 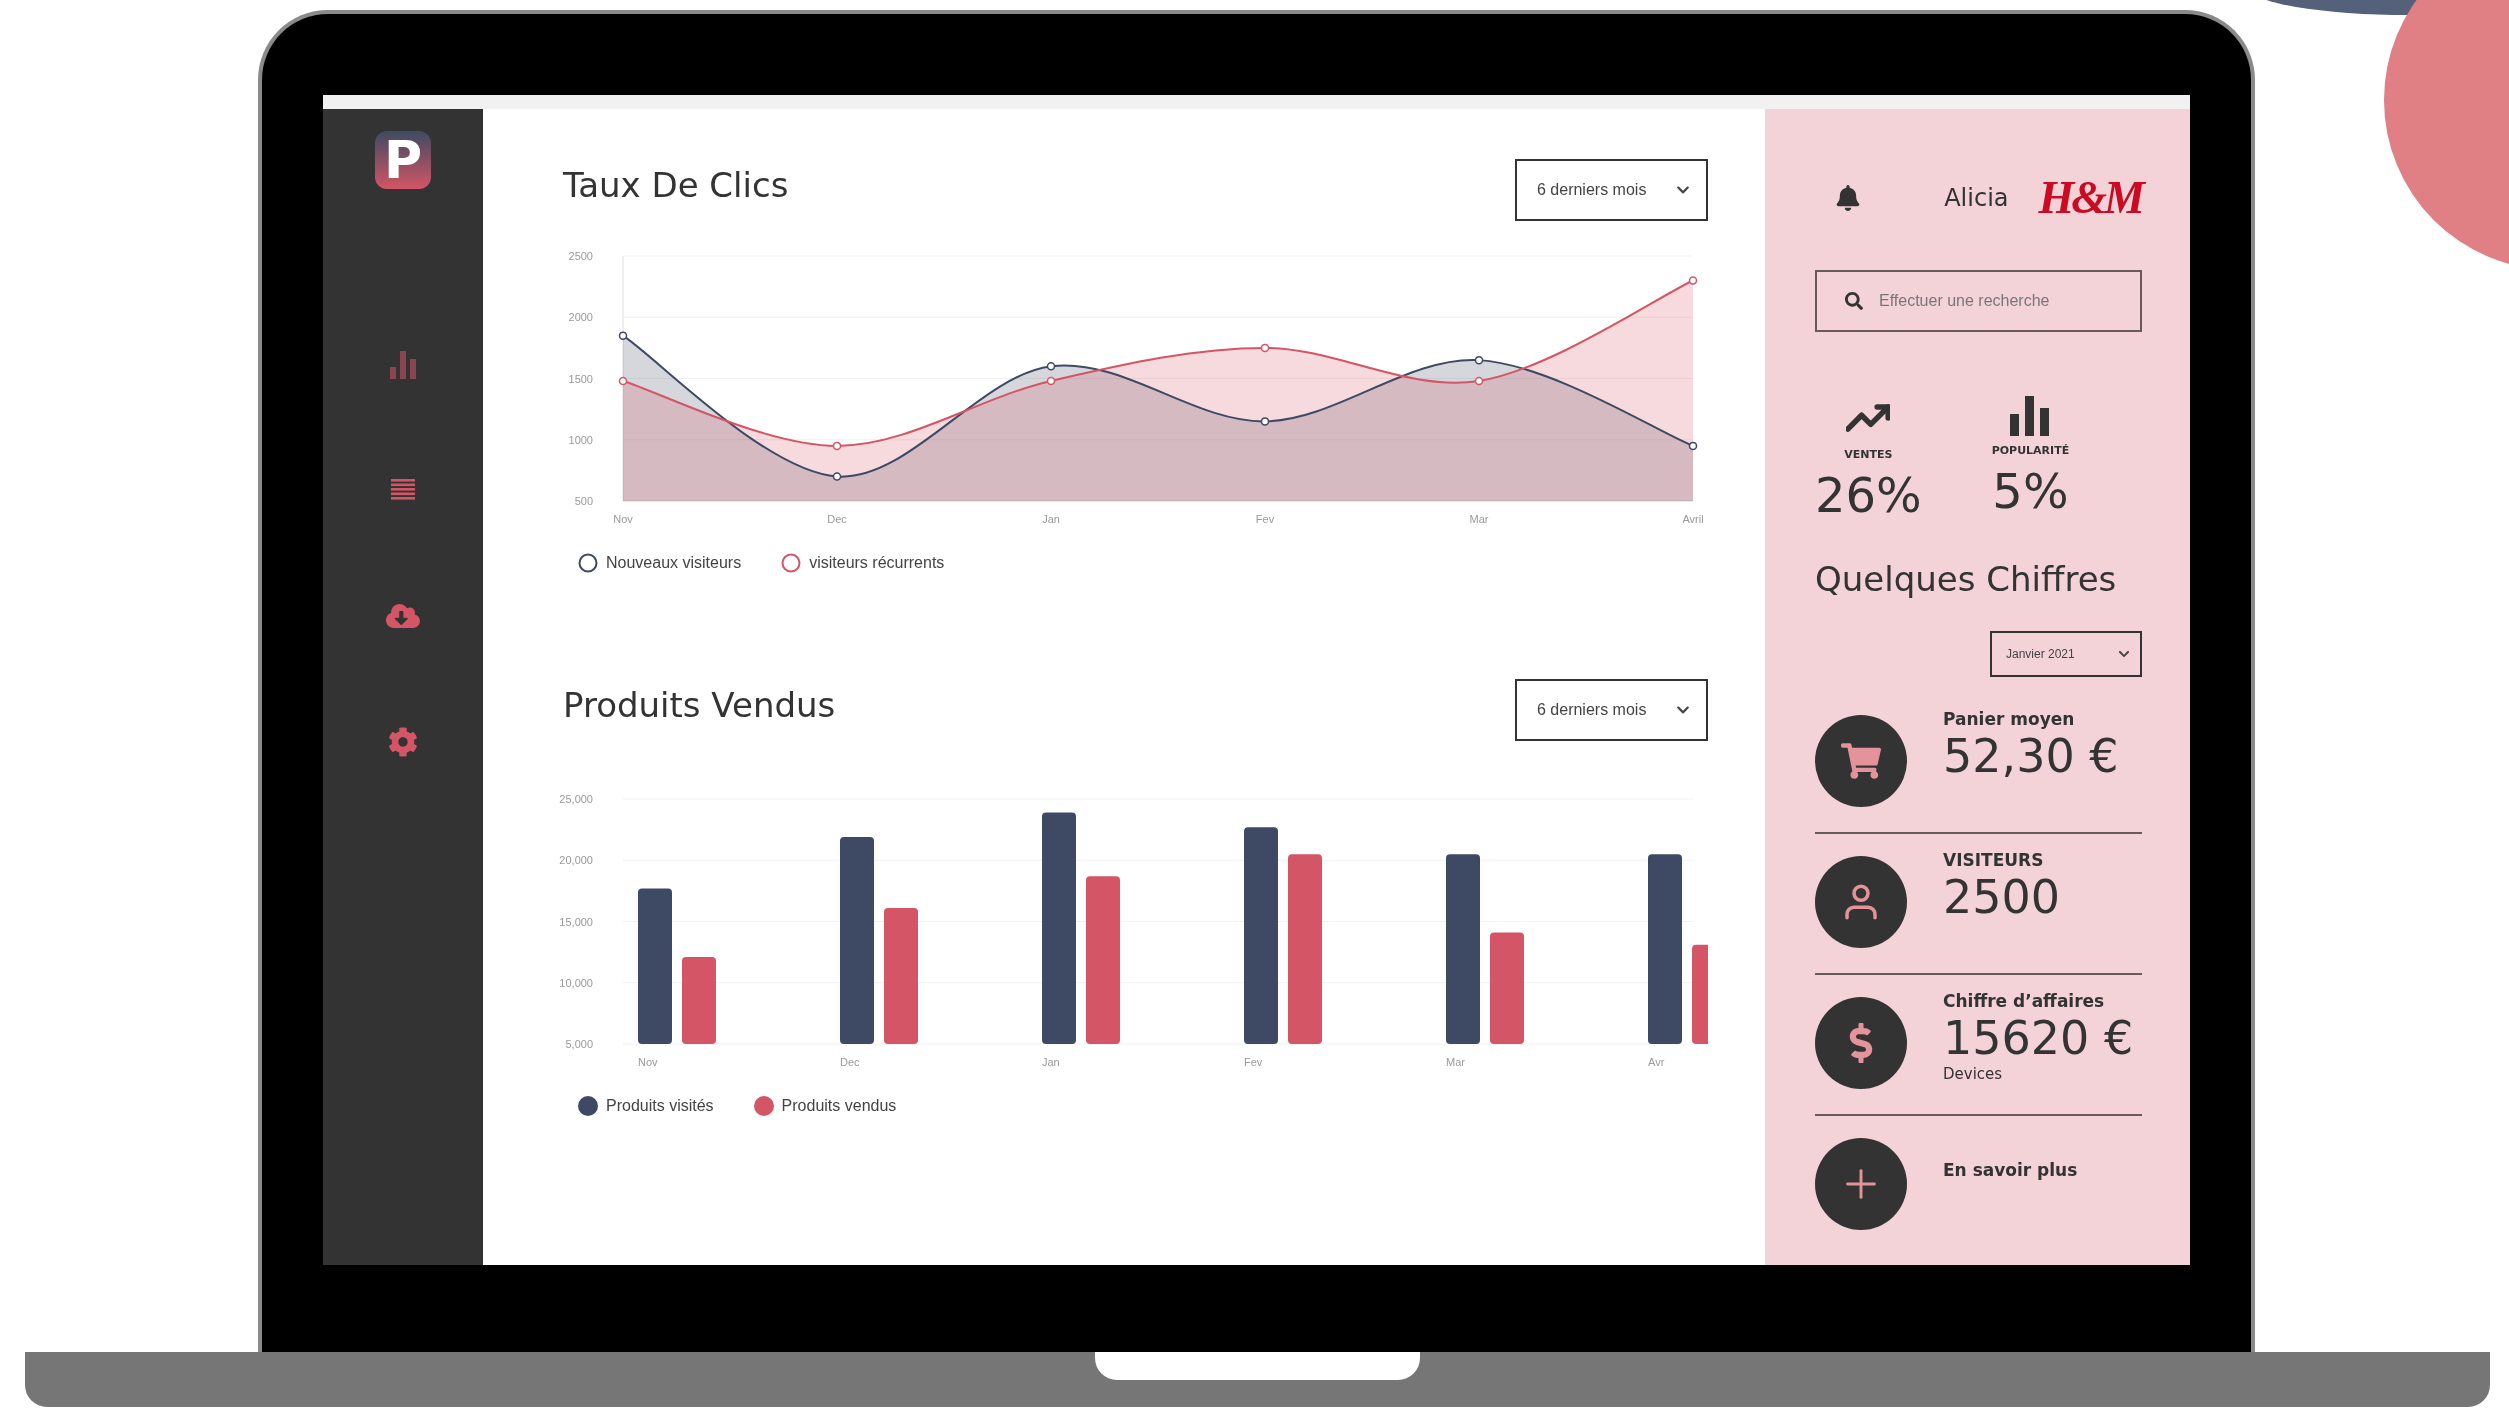 I want to click on chevron-down-icon, so click(x=2124, y=654).